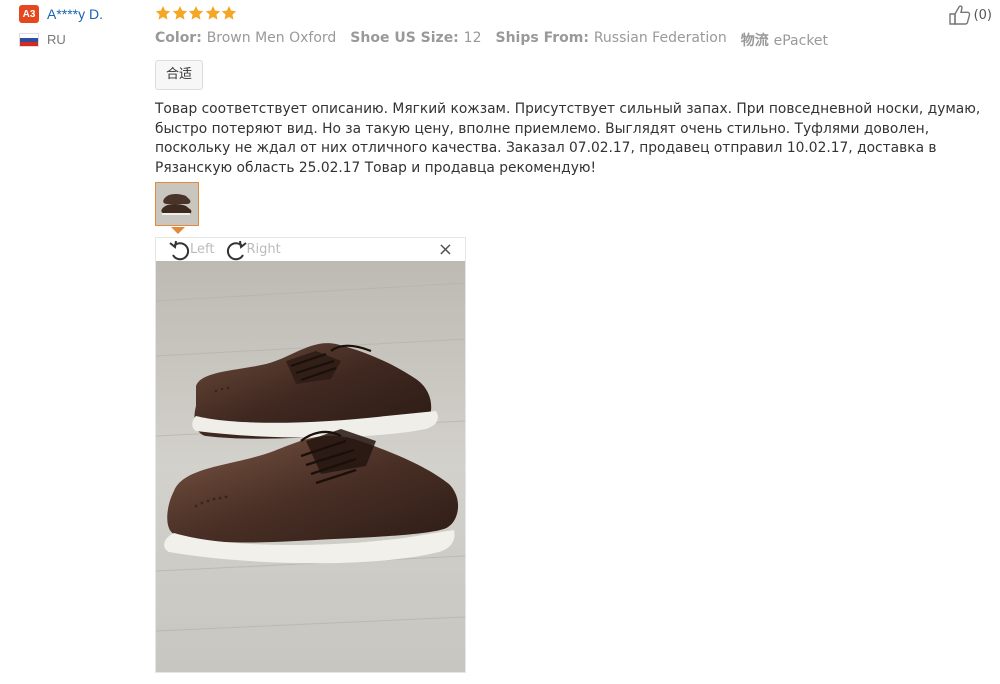  What do you see at coordinates (472, 38) in the screenshot?
I see `attribute-value: 12` at bounding box center [472, 38].